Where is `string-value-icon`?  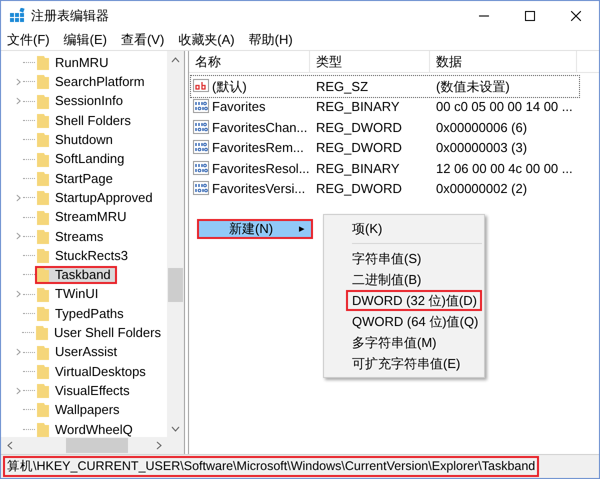
string-value-icon is located at coordinates (201, 86).